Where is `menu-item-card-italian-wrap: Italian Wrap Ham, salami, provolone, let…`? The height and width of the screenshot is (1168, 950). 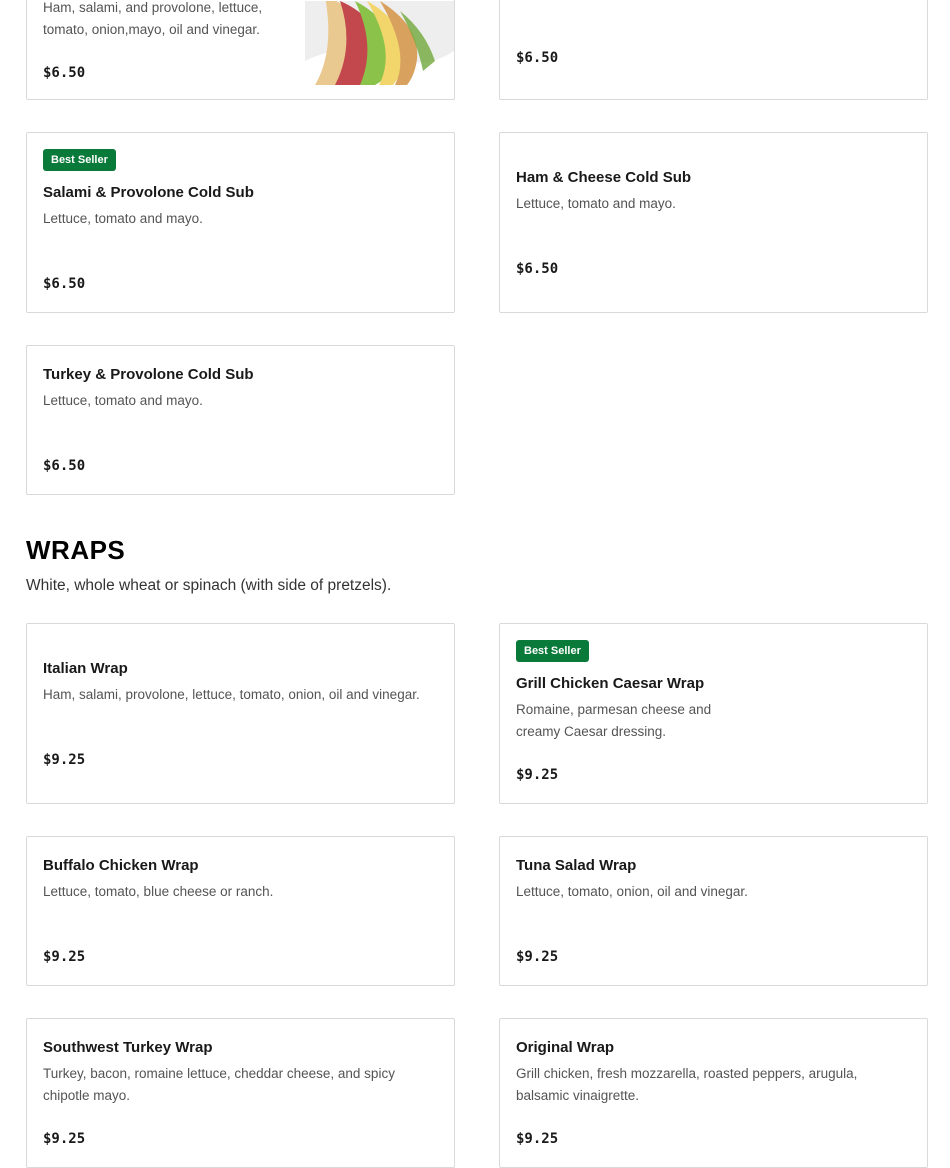 menu-item-card-italian-wrap: Italian Wrap Ham, salami, provolone, let… is located at coordinates (240, 713).